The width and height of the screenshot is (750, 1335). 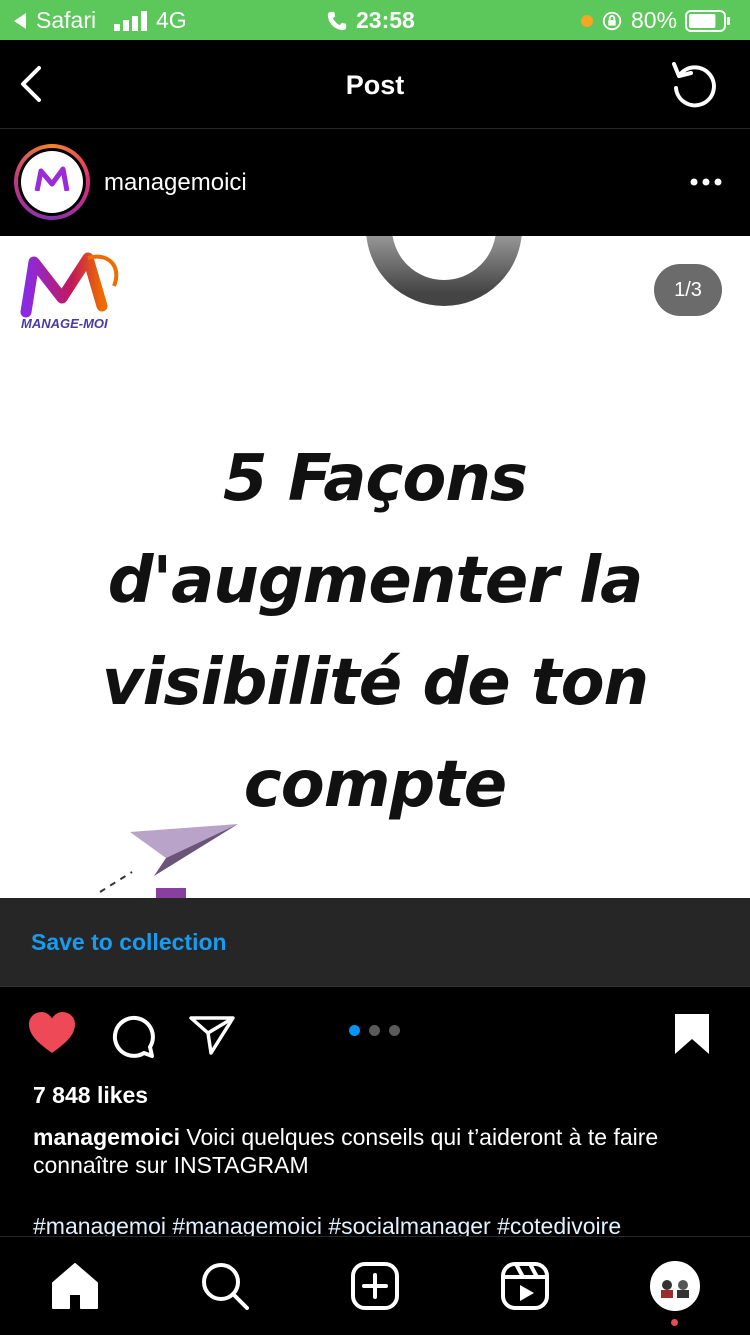 I want to click on share-button, so click(x=212, y=1035).